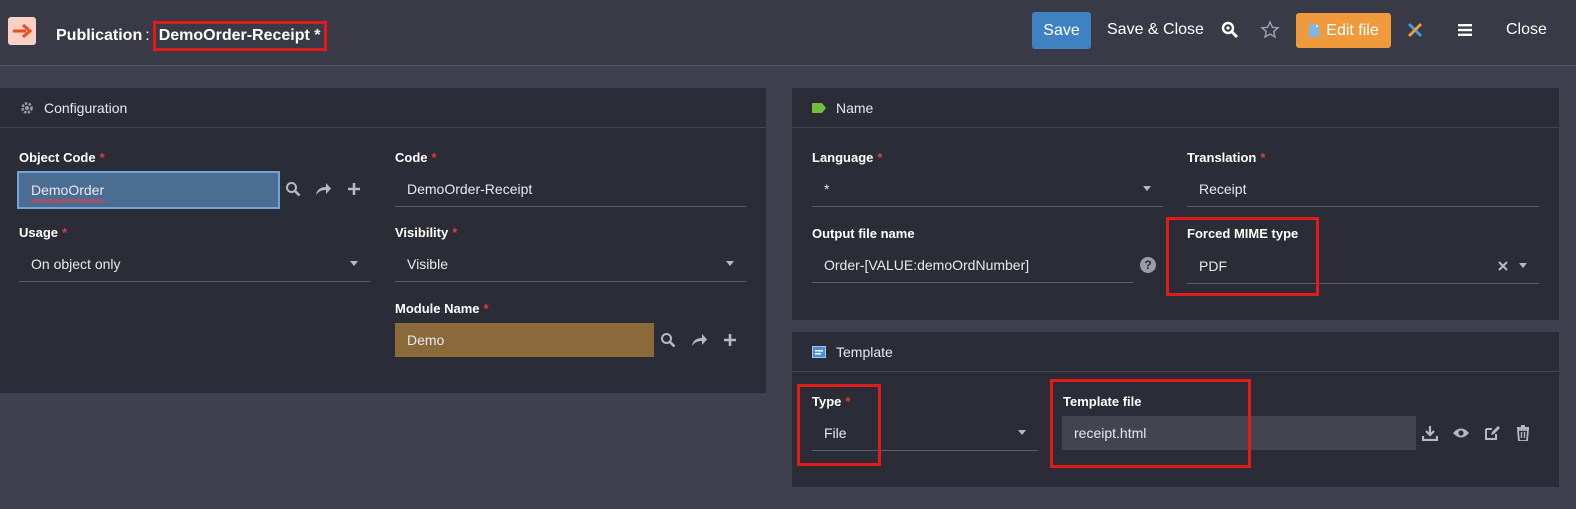  I want to click on language-select: *, so click(987, 189).